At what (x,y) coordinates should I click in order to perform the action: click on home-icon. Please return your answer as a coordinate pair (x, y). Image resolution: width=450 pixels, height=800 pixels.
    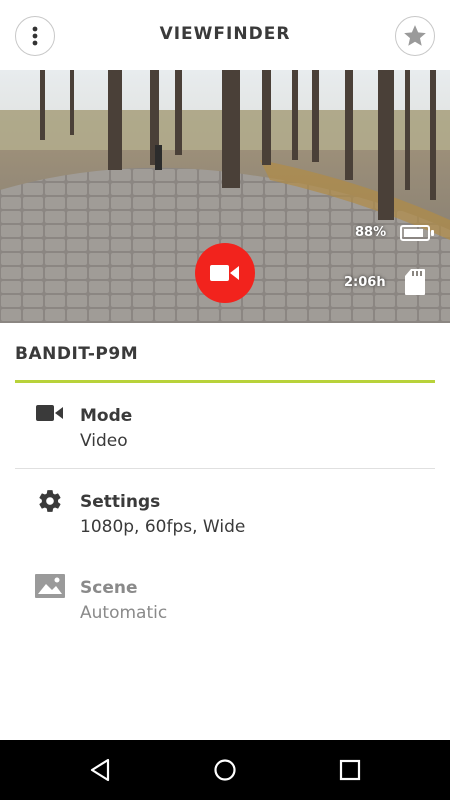
    Looking at the image, I should click on (225, 770).